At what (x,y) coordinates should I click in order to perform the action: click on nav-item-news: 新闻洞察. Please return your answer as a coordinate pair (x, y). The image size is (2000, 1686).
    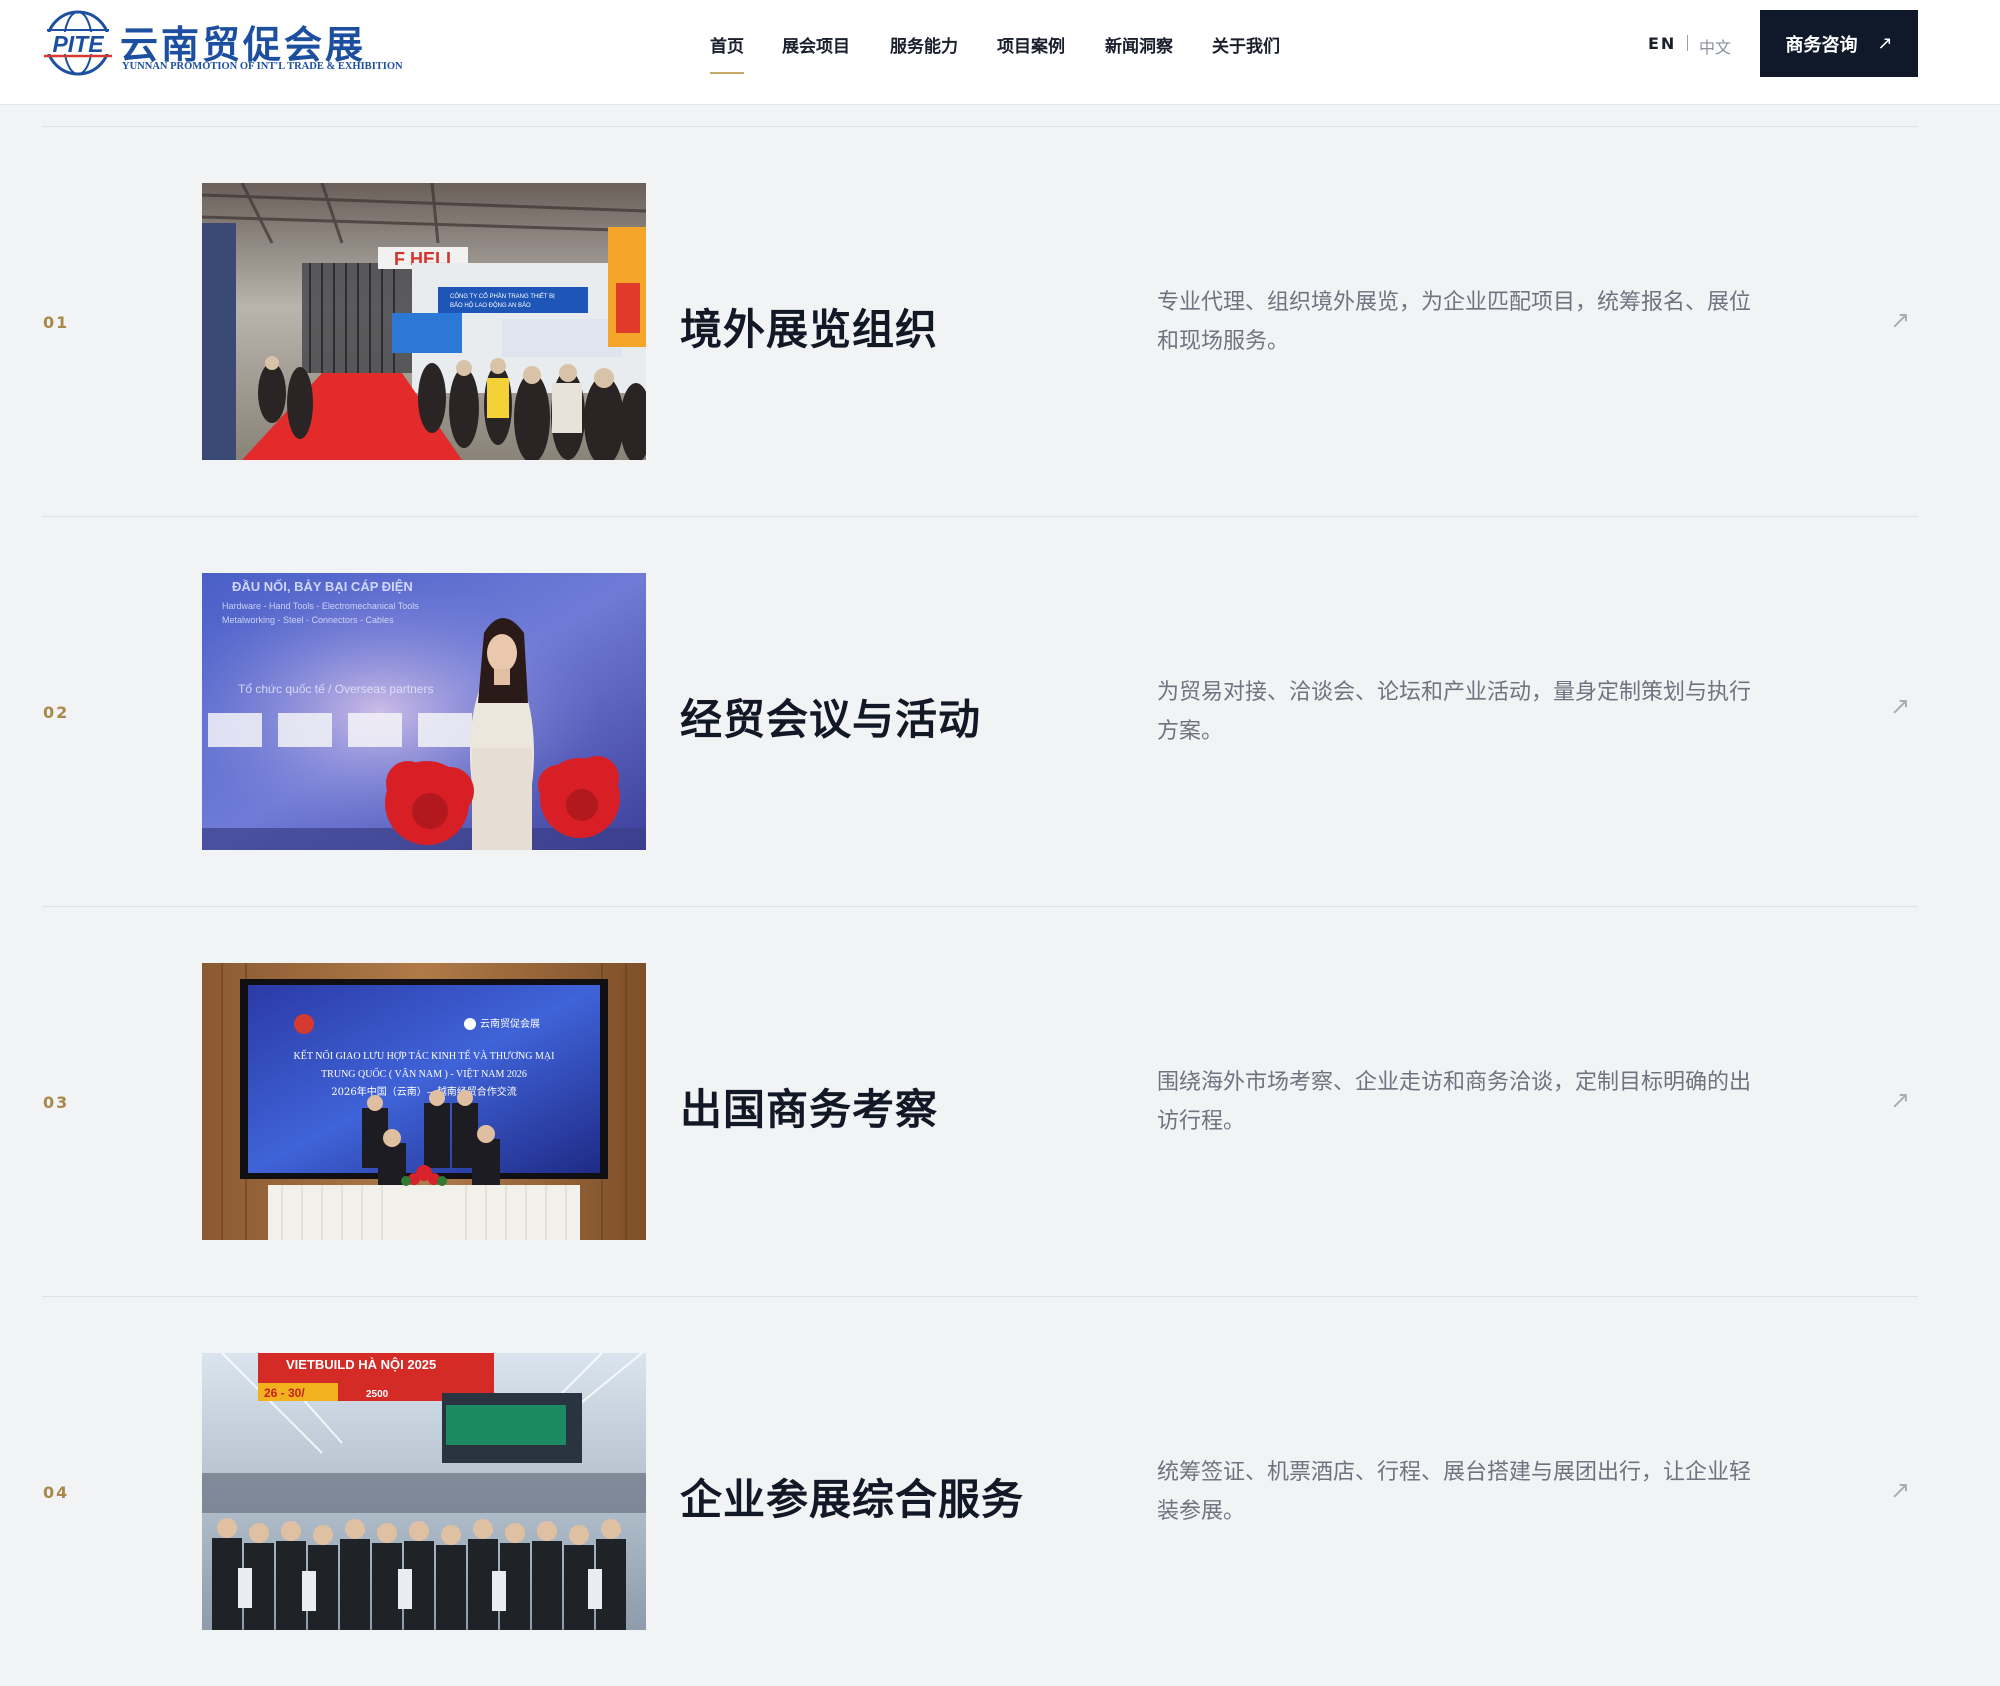
    Looking at the image, I should click on (1139, 44).